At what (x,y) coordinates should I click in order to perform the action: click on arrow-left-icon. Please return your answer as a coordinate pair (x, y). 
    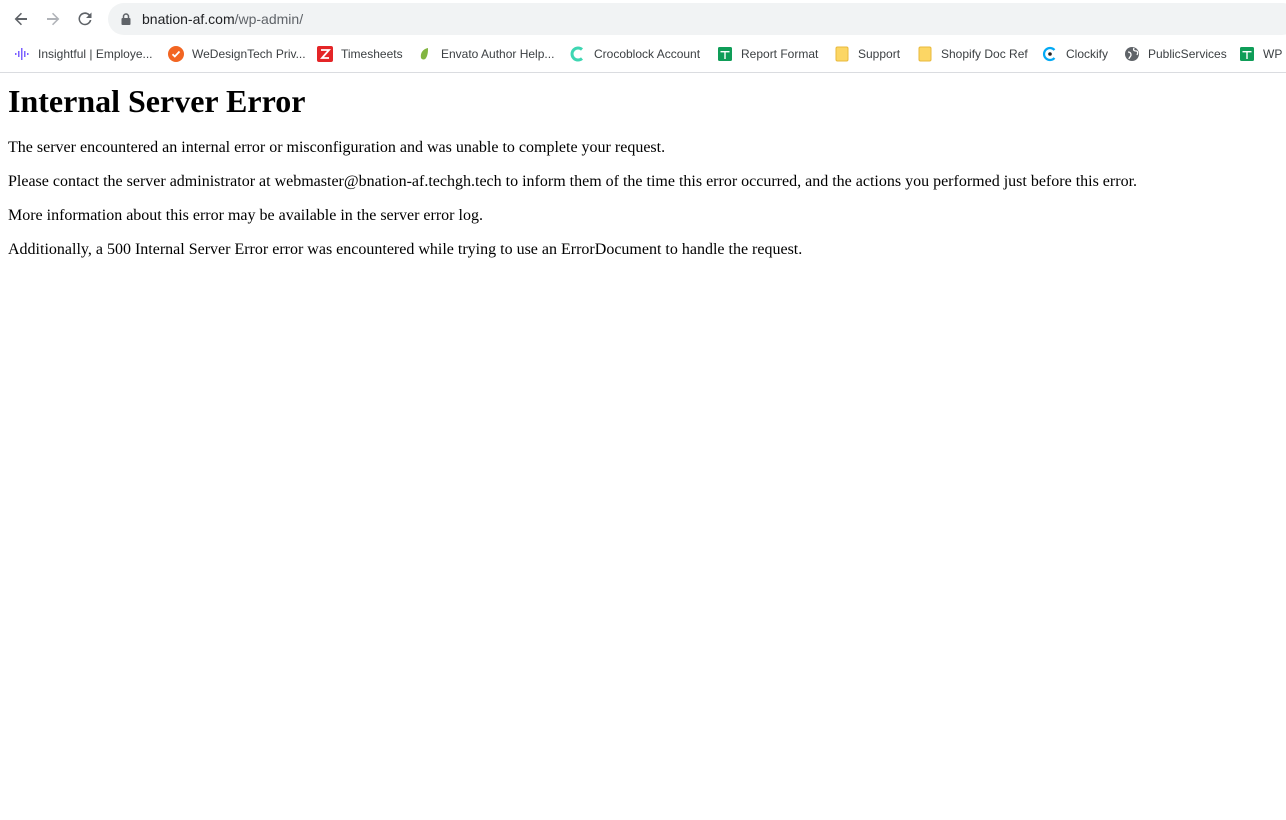
    Looking at the image, I should click on (20, 19).